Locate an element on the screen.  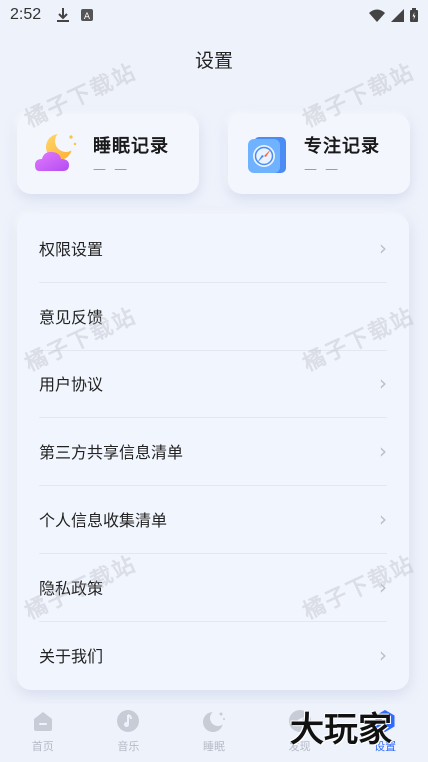
menu-item-about-us: 关于我们 › is located at coordinates (213, 654).